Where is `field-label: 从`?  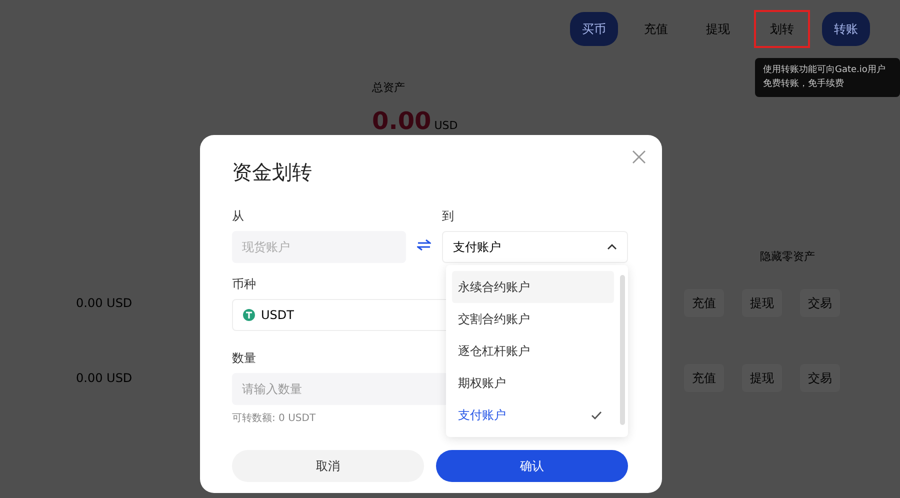
field-label: 从 is located at coordinates (238, 216).